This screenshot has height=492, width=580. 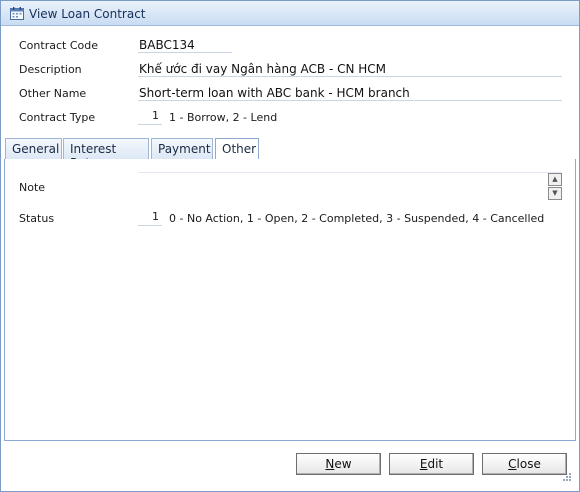 I want to click on description-field: Khế ước đi vay Ngân hàng ACB - CN HCM, so click(x=262, y=69).